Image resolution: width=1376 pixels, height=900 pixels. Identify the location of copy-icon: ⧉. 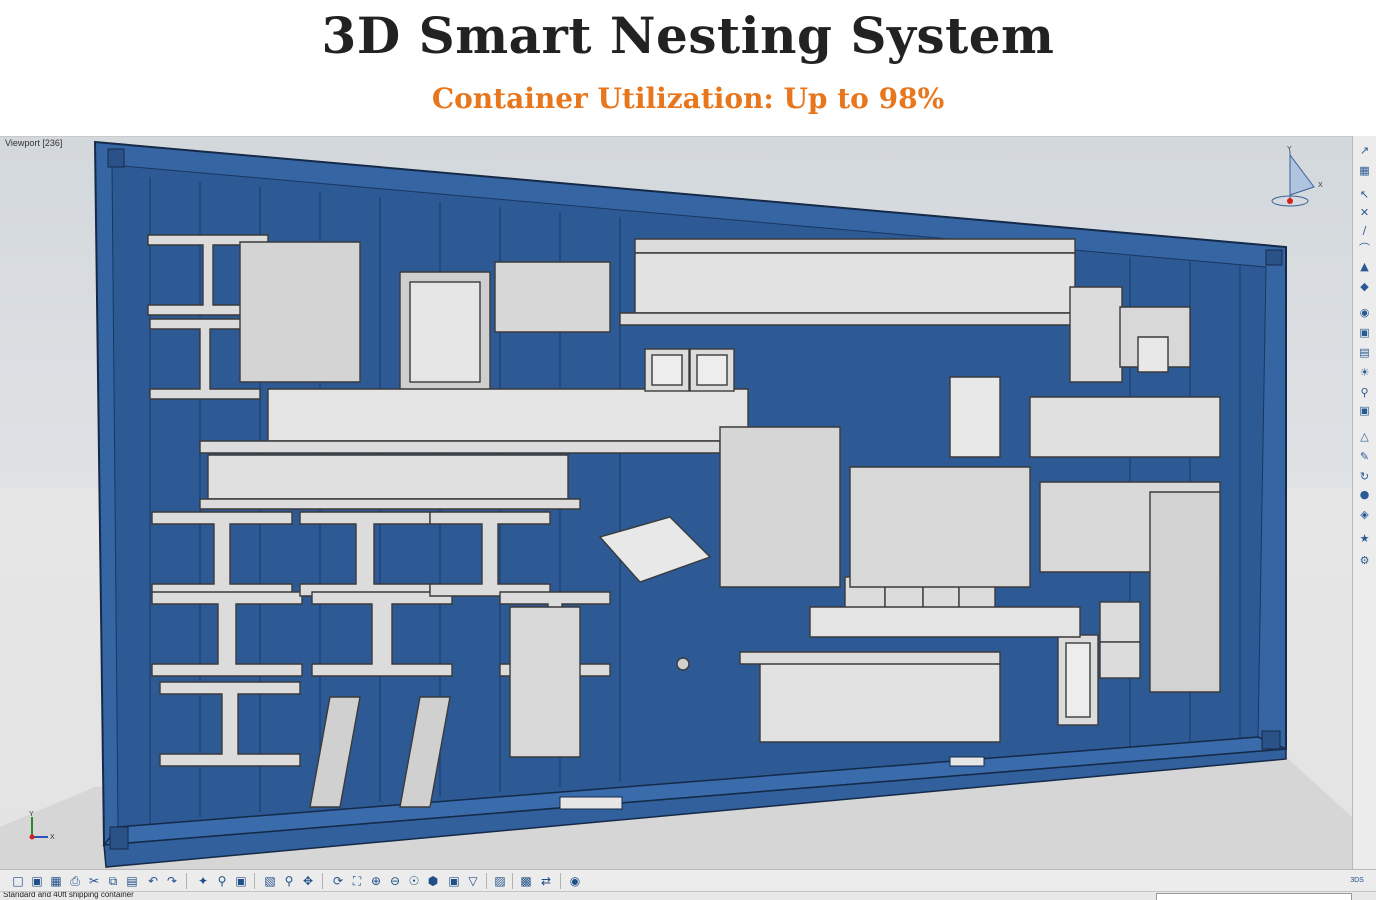
(113, 881).